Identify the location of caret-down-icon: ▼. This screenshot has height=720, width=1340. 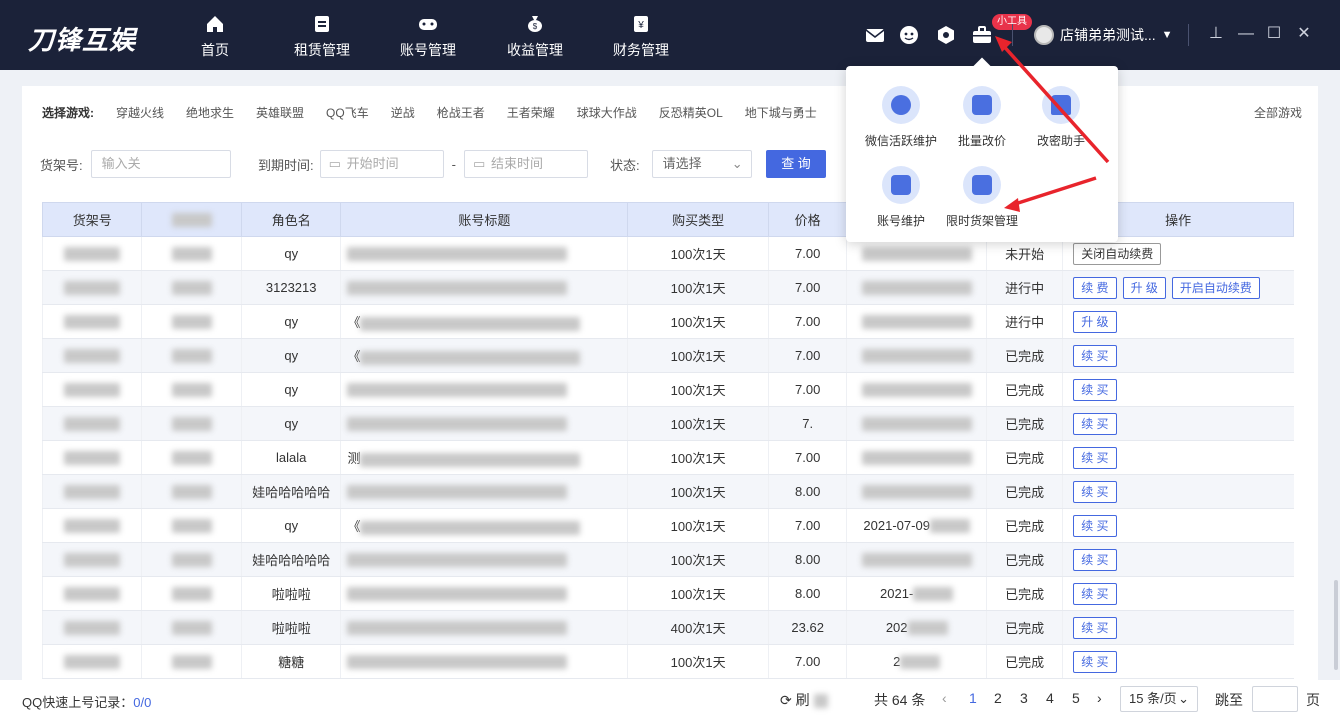
(1167, 35).